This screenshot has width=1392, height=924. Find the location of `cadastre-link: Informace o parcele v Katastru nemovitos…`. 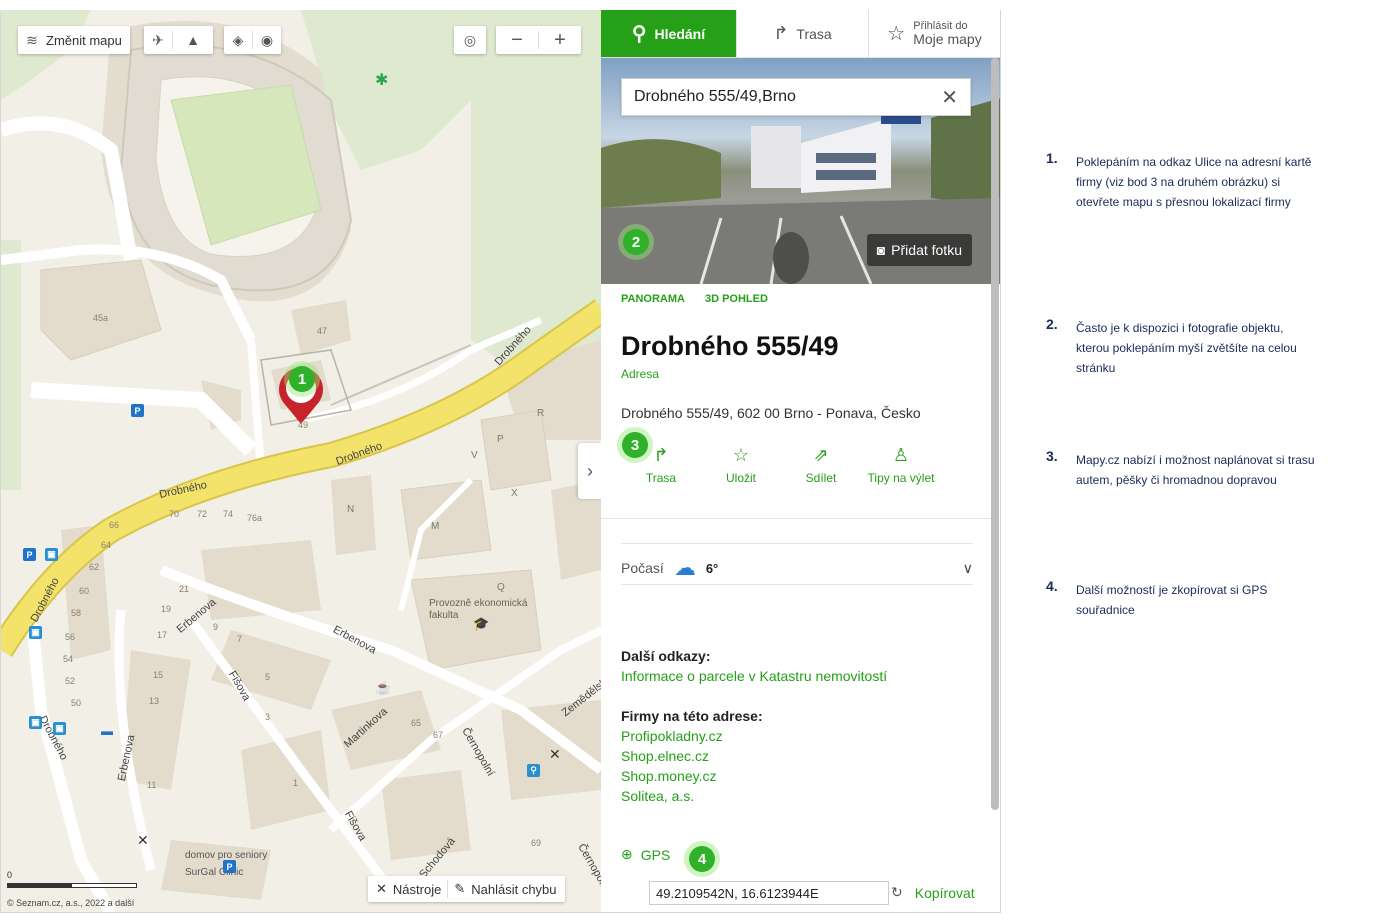

cadastre-link: Informace o parcele v Katastru nemovitos… is located at coordinates (754, 676).